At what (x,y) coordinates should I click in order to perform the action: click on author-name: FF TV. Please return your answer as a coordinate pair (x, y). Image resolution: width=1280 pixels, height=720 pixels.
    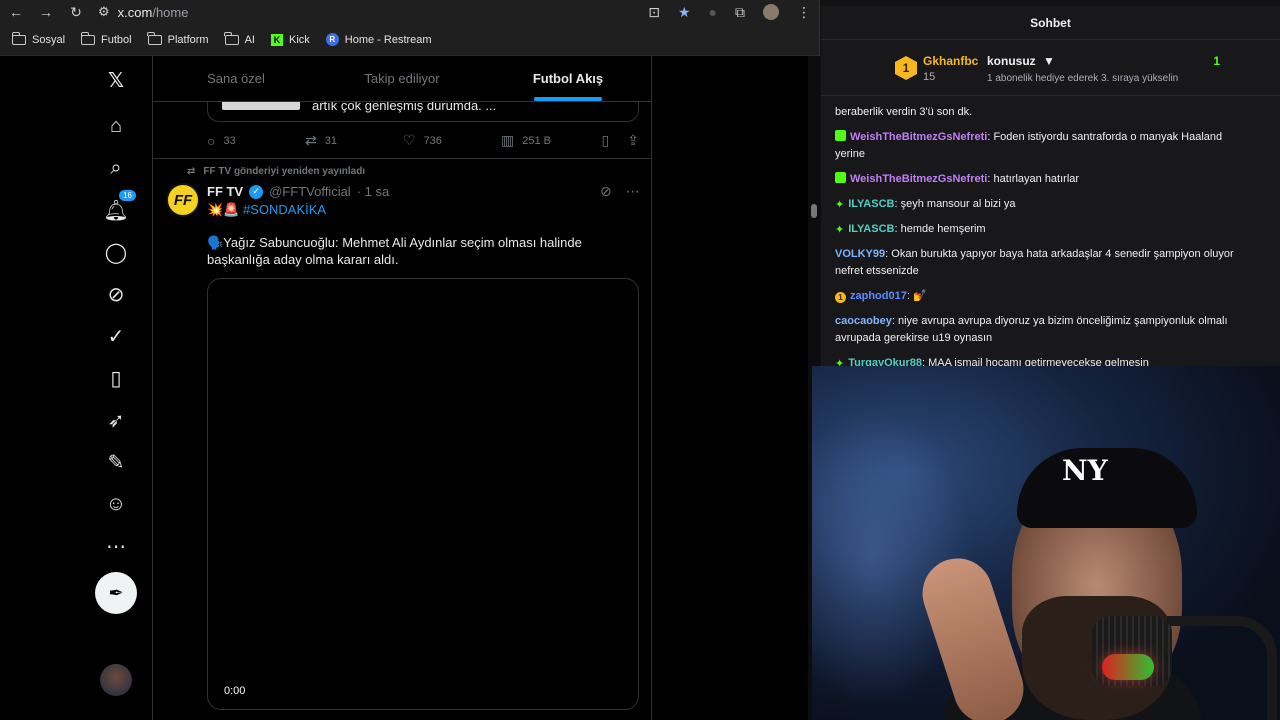
    Looking at the image, I should click on (225, 191).